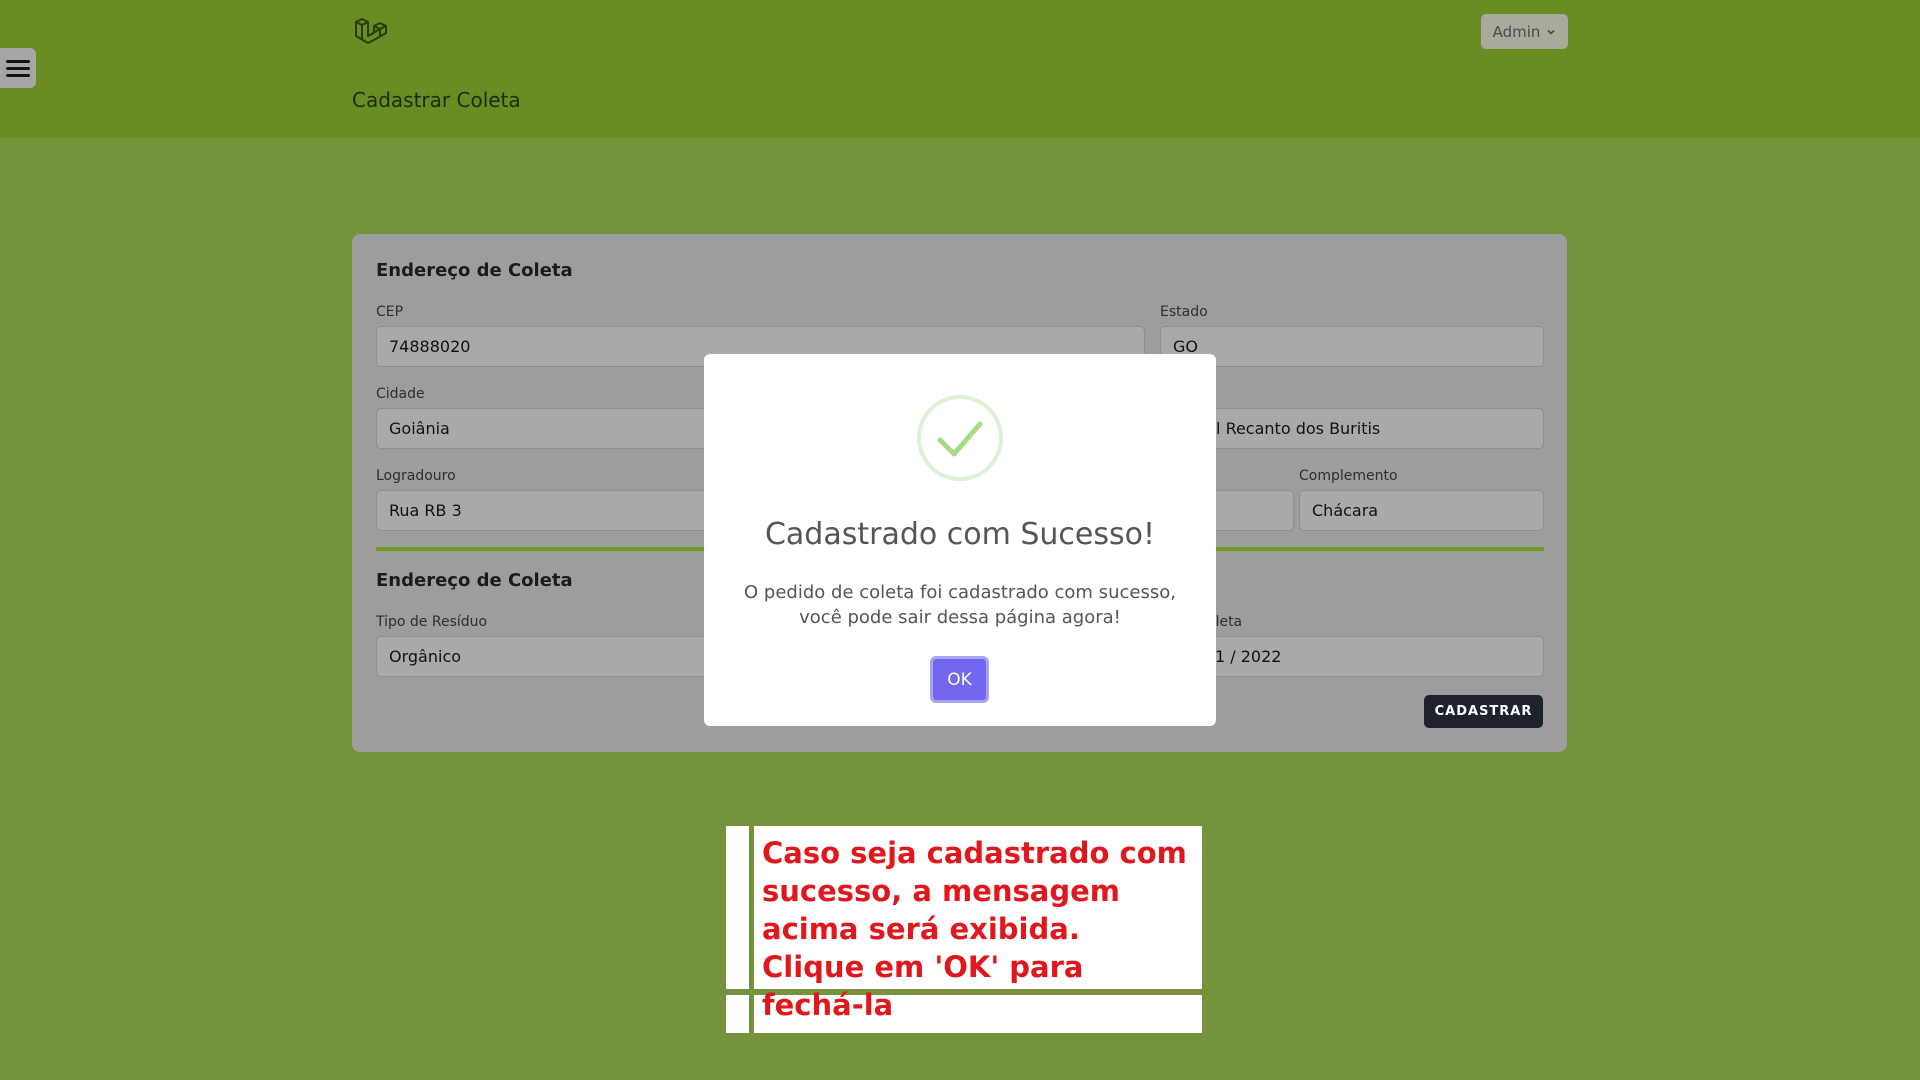  What do you see at coordinates (1421, 510) in the screenshot?
I see `complemento-input: Chácara` at bounding box center [1421, 510].